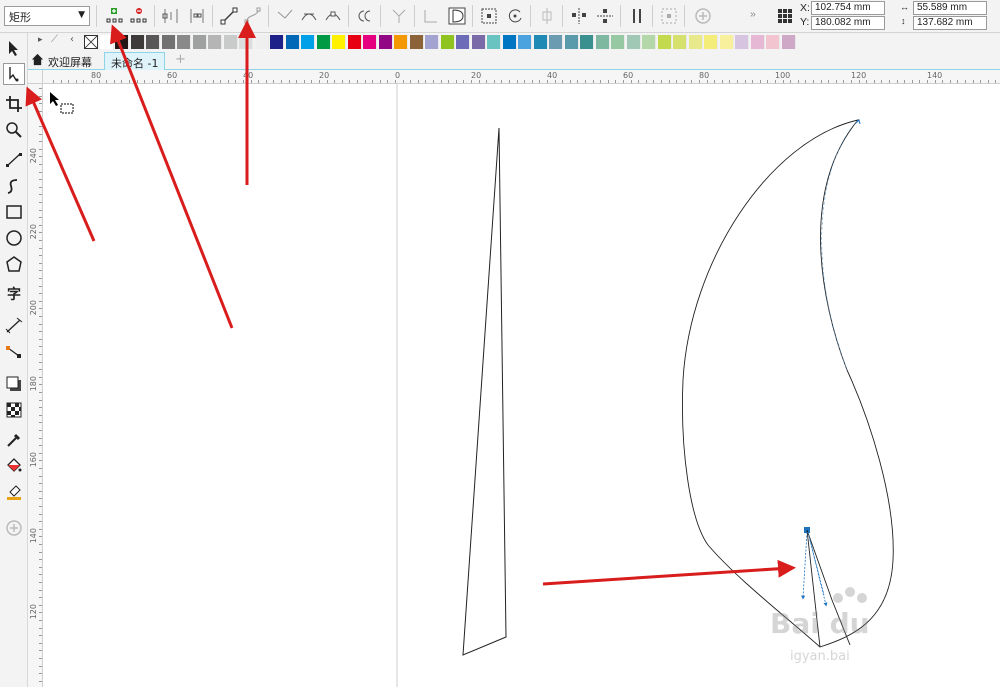 The image size is (1000, 687). I want to click on x-position-field: 102.754 mm, so click(848, 8).